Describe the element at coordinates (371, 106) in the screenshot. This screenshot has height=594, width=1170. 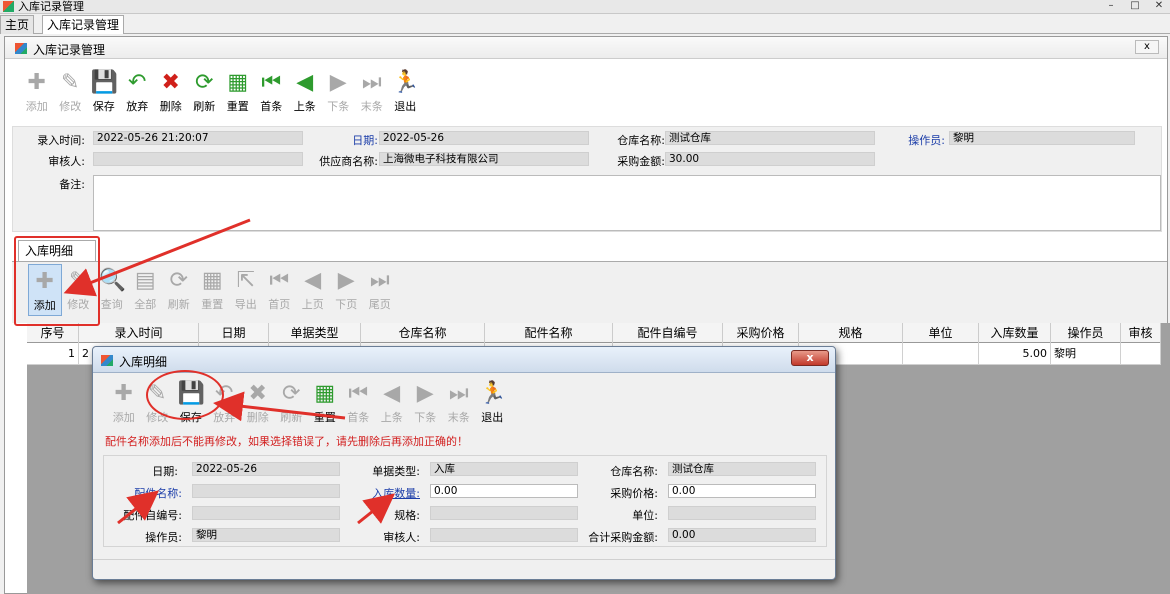
I see `toolbar-button-label: 末条` at that location.